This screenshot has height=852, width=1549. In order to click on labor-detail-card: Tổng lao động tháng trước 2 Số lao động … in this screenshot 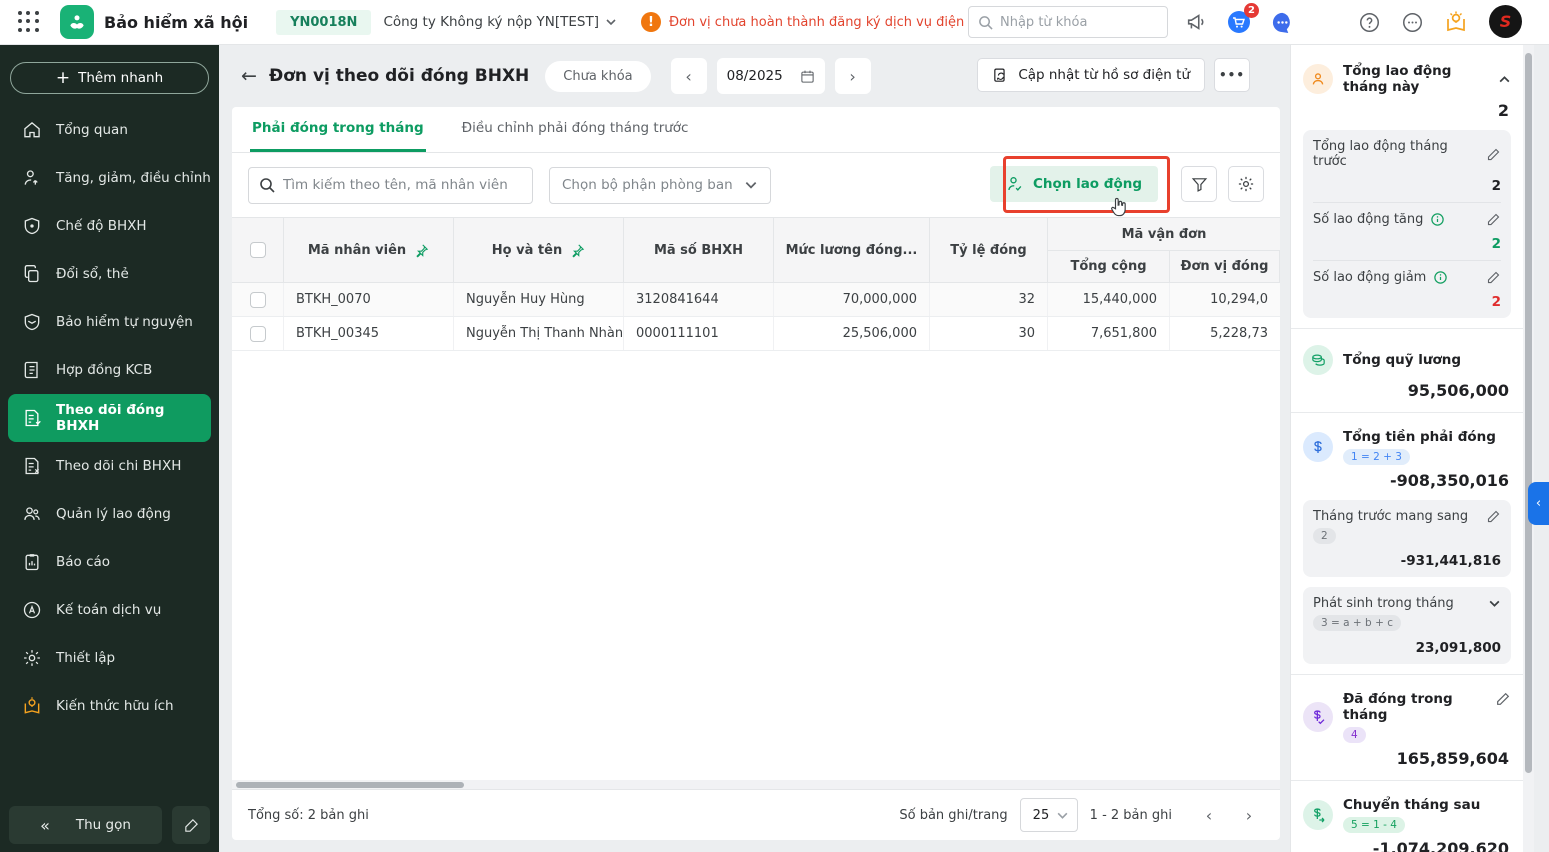, I will do `click(1407, 224)`.